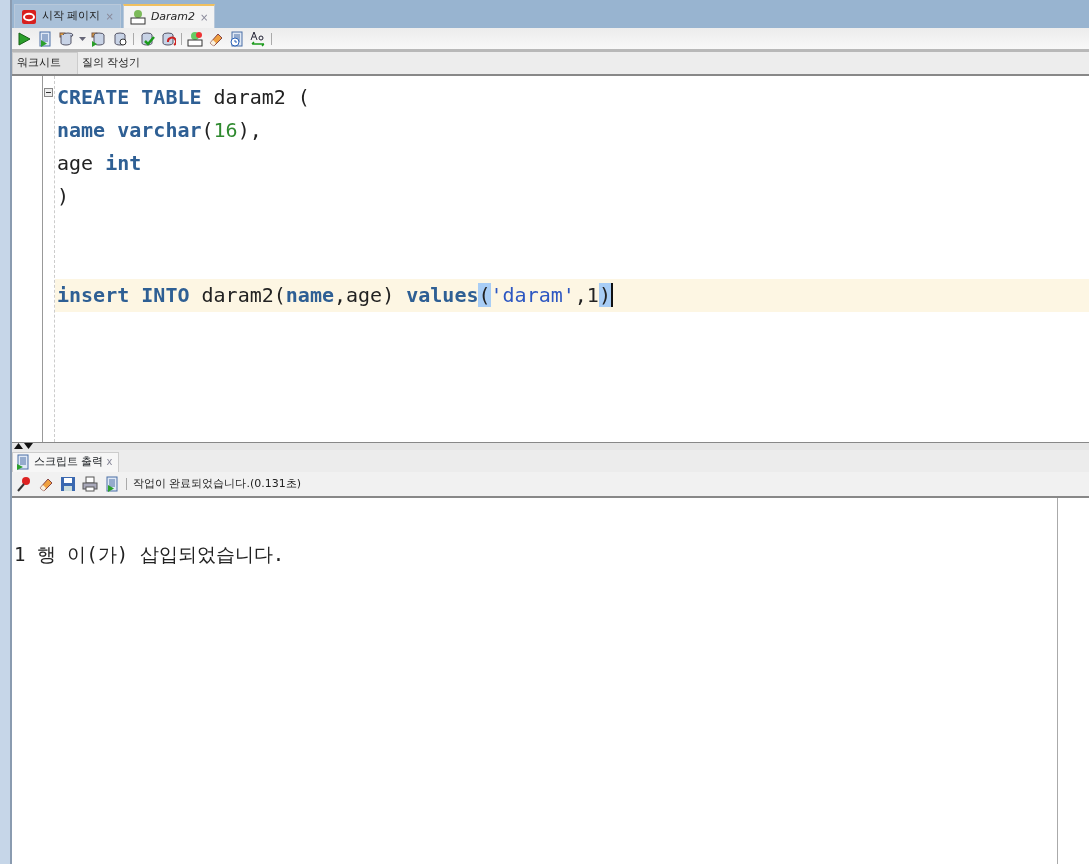 This screenshot has width=1089, height=864. What do you see at coordinates (48, 92) in the screenshot?
I see `fold-toggle-icon` at bounding box center [48, 92].